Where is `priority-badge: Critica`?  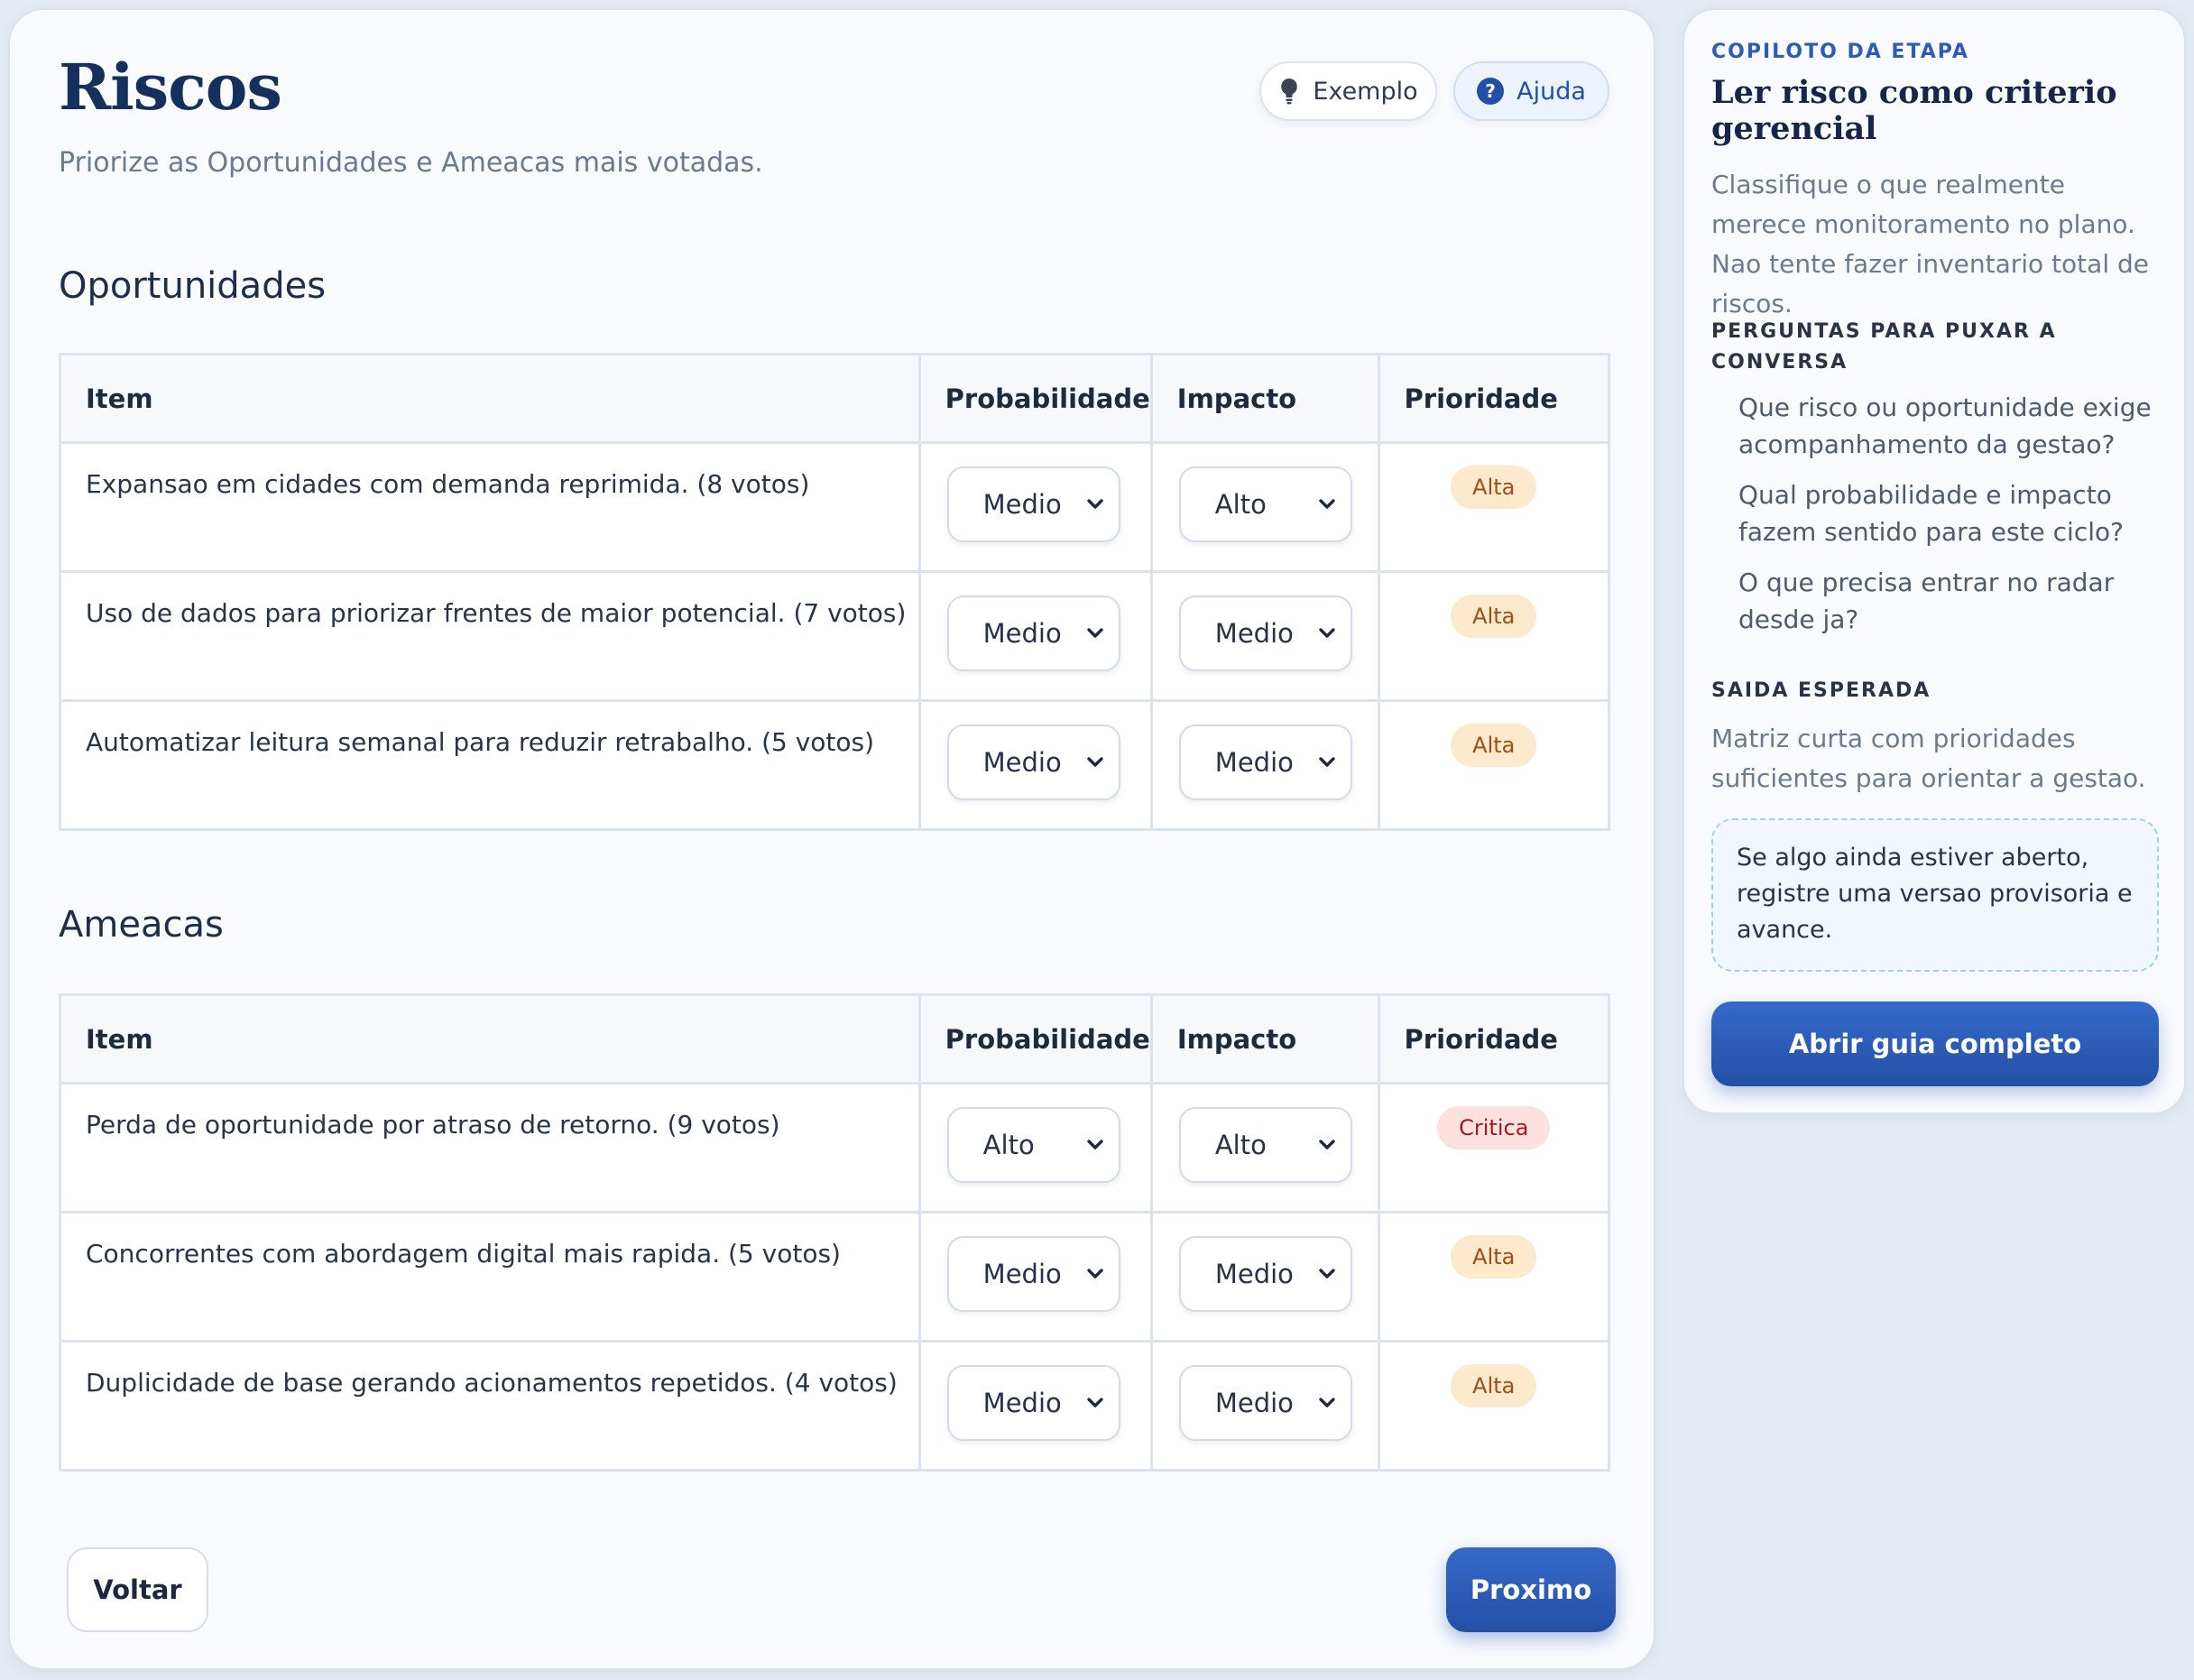
priority-badge: Critica is located at coordinates (1494, 1127).